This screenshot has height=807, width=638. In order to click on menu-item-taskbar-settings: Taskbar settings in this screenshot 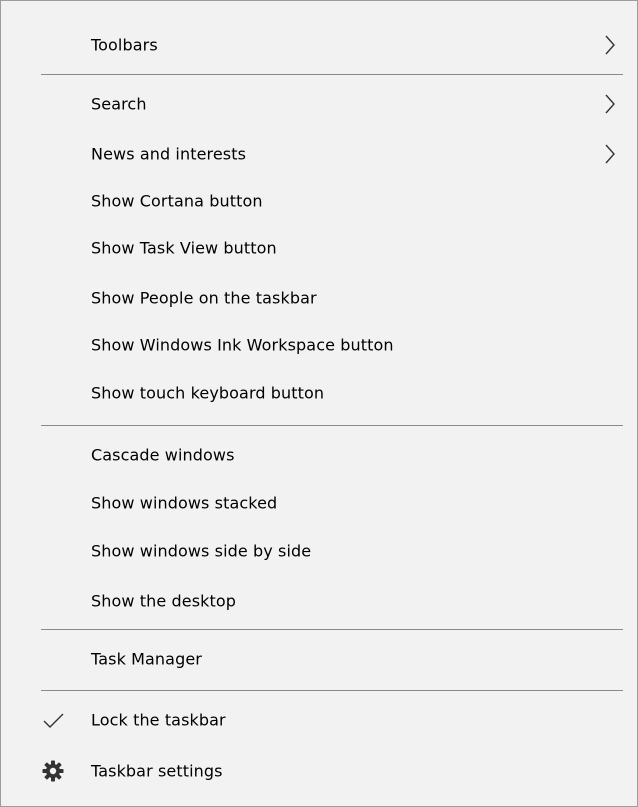, I will do `click(319, 771)`.